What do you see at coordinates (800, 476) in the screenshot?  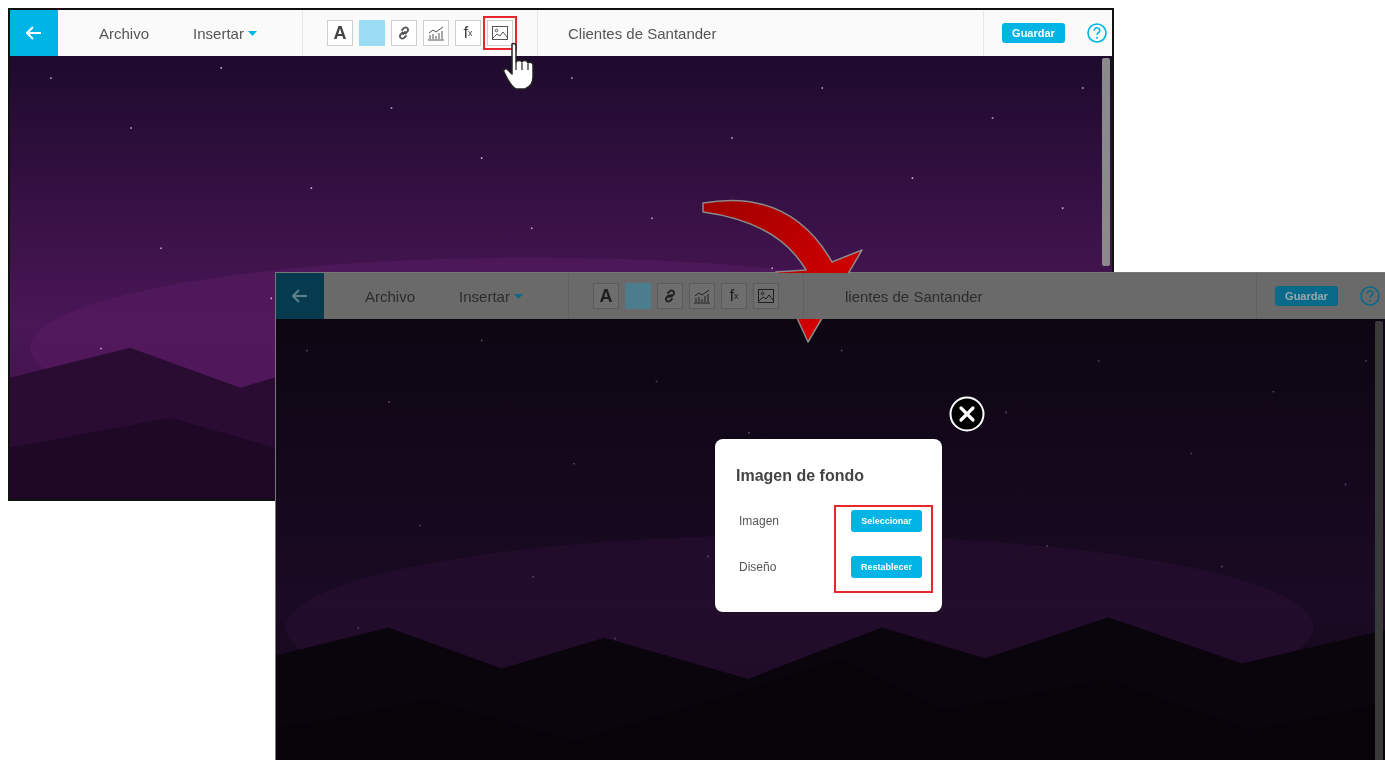 I see `dialog-title: Imagen de fondo` at bounding box center [800, 476].